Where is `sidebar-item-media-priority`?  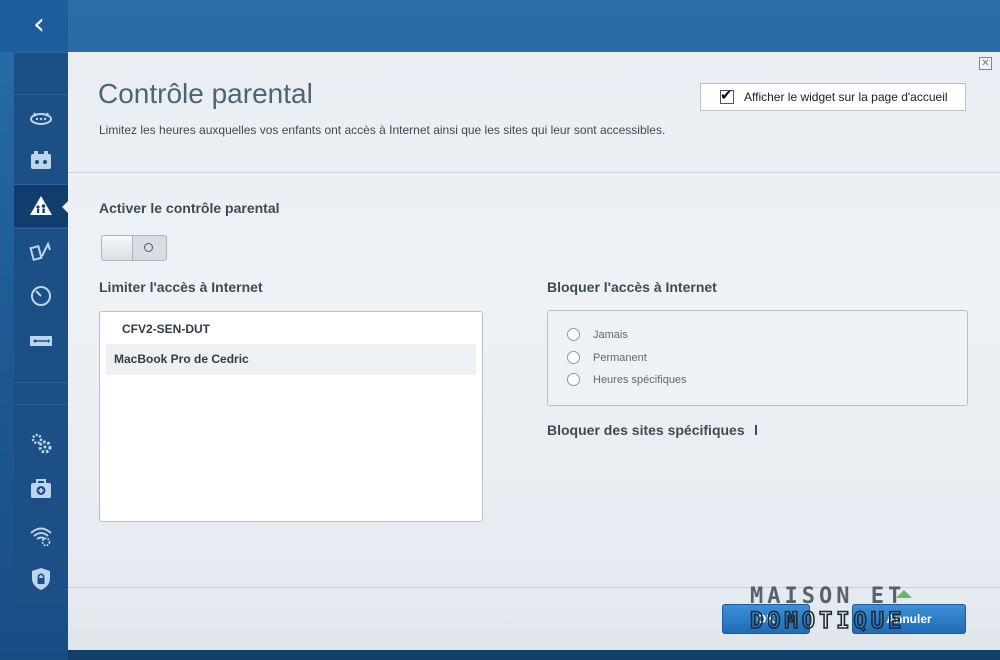
sidebar-item-media-priority is located at coordinates (41, 251).